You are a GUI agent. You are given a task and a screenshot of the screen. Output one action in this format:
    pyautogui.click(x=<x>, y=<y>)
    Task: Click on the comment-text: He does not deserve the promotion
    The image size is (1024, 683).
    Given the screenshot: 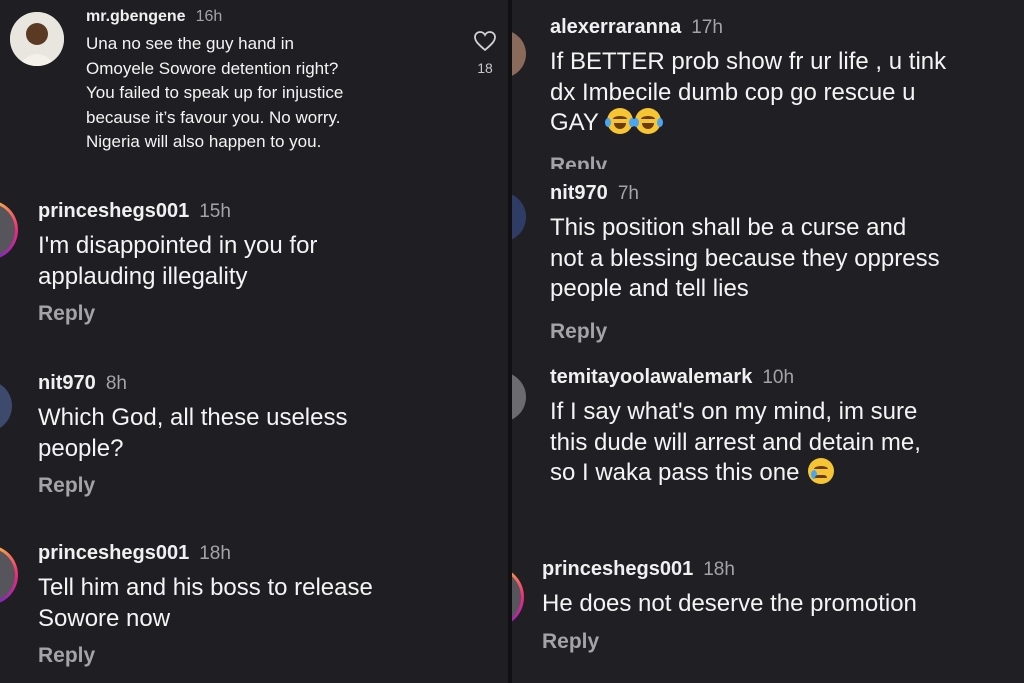 What is the action you would take?
    pyautogui.click(x=729, y=603)
    